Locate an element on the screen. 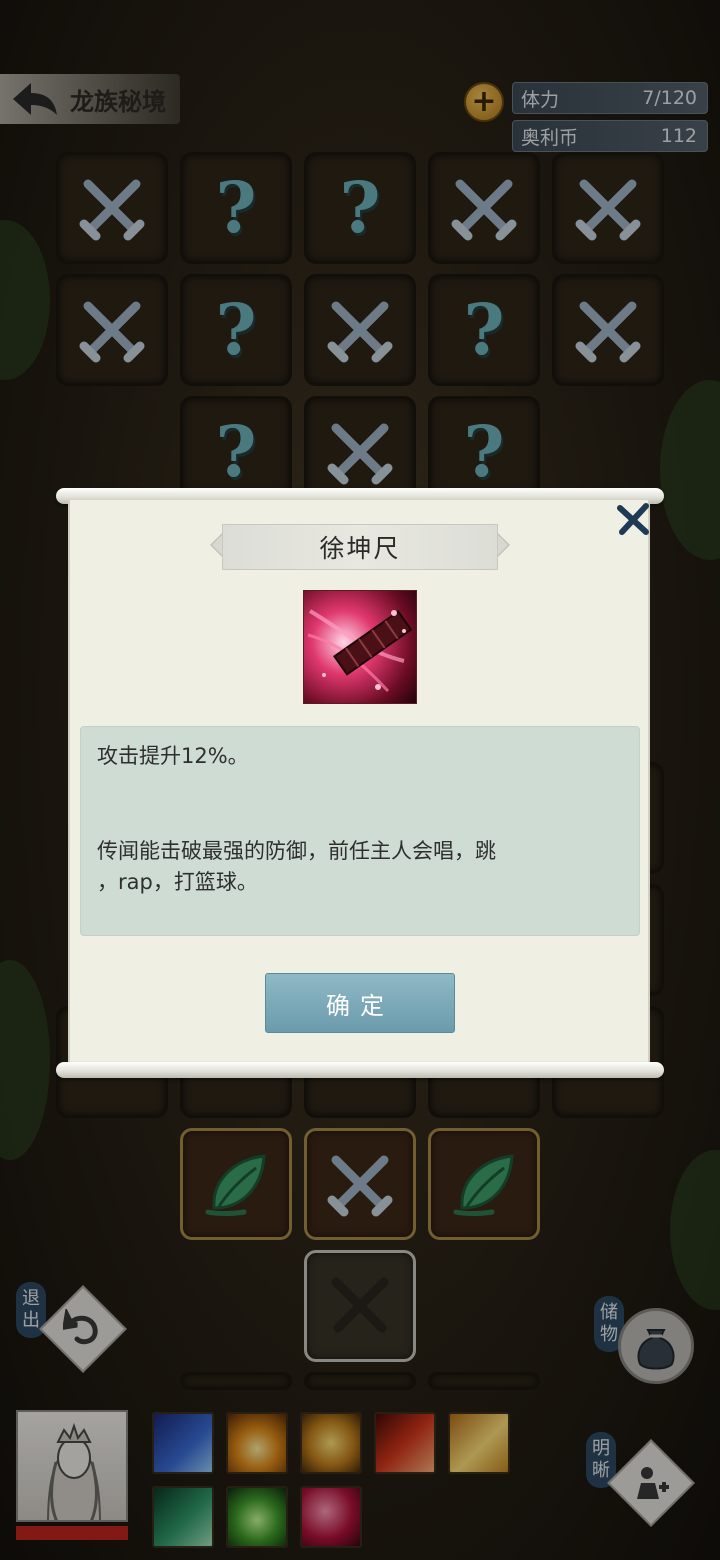 This screenshot has width=720, height=1560. close-icon is located at coordinates (633, 519).